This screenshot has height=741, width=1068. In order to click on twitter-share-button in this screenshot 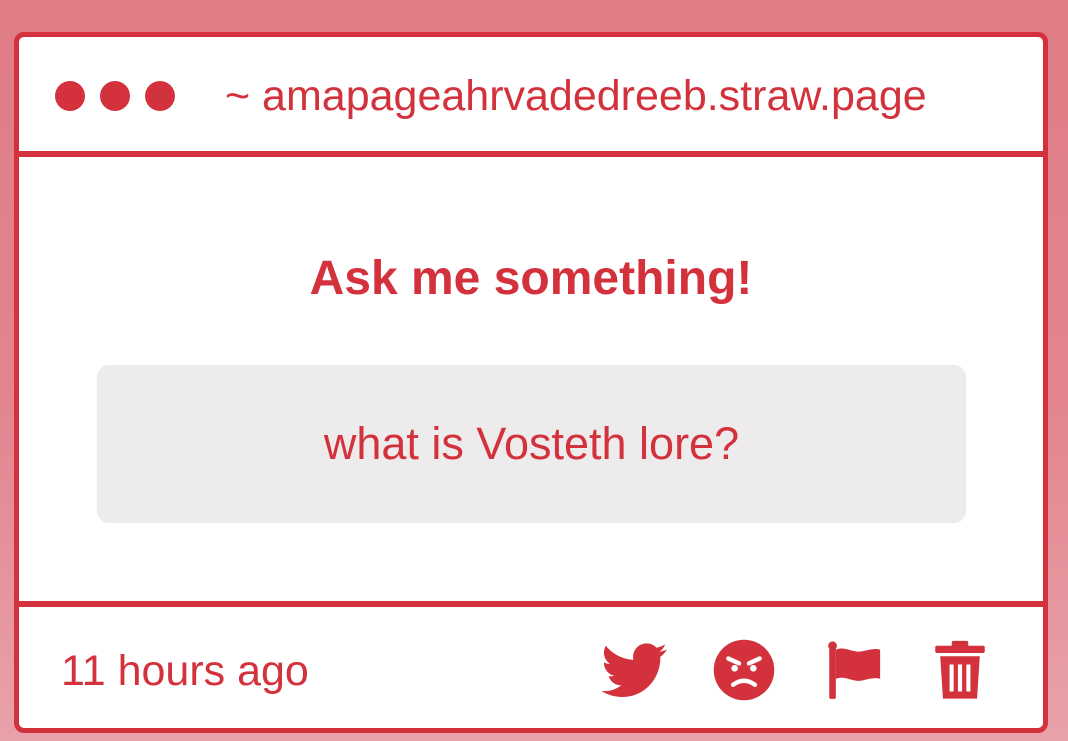, I will do `click(635, 670)`.